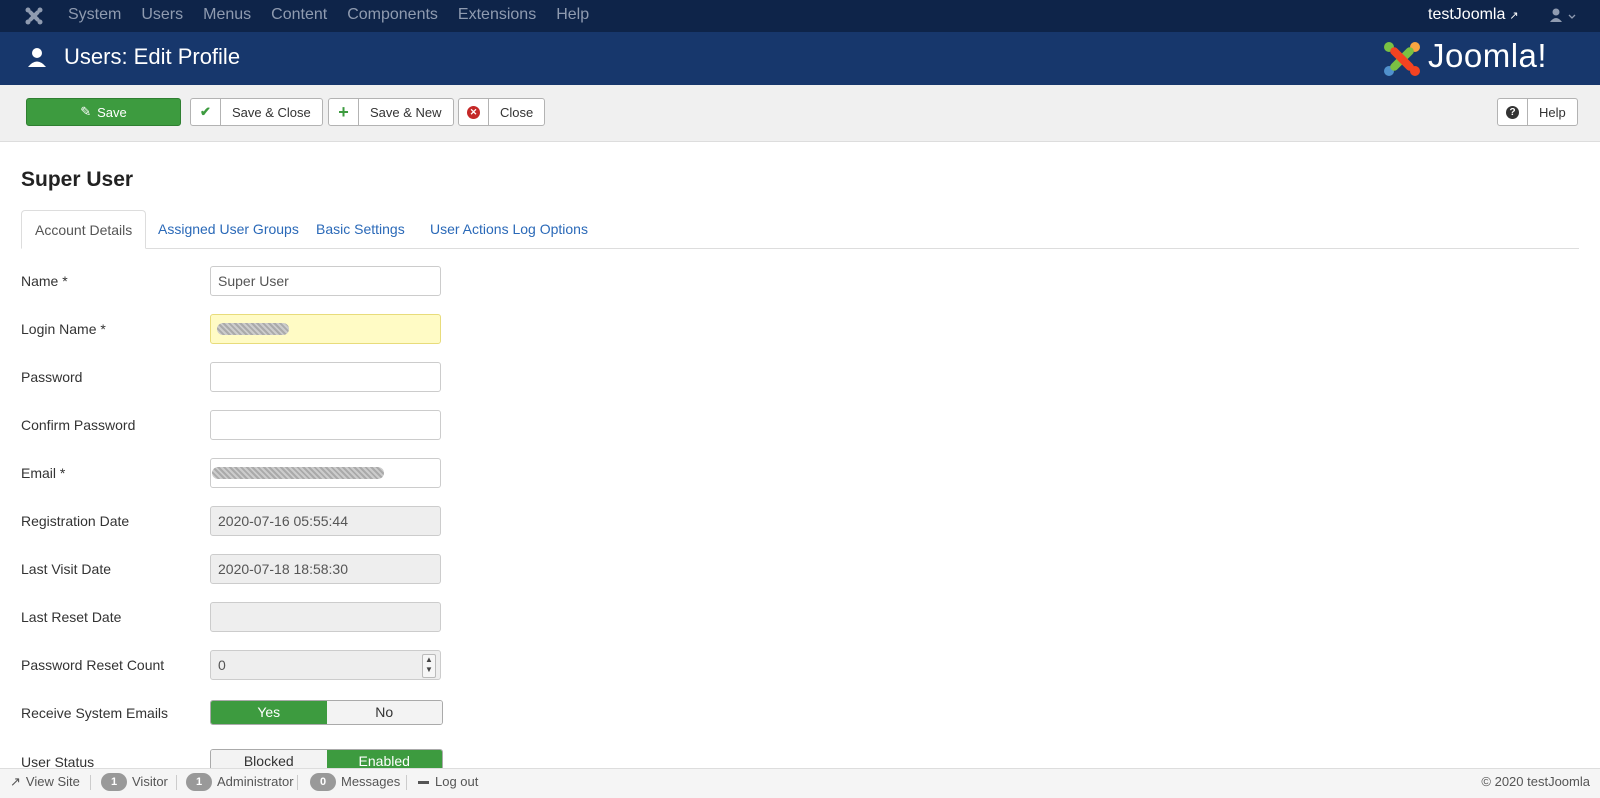 This screenshot has width=1600, height=798. I want to click on last-reset-date-label: Last Reset Date, so click(71, 617).